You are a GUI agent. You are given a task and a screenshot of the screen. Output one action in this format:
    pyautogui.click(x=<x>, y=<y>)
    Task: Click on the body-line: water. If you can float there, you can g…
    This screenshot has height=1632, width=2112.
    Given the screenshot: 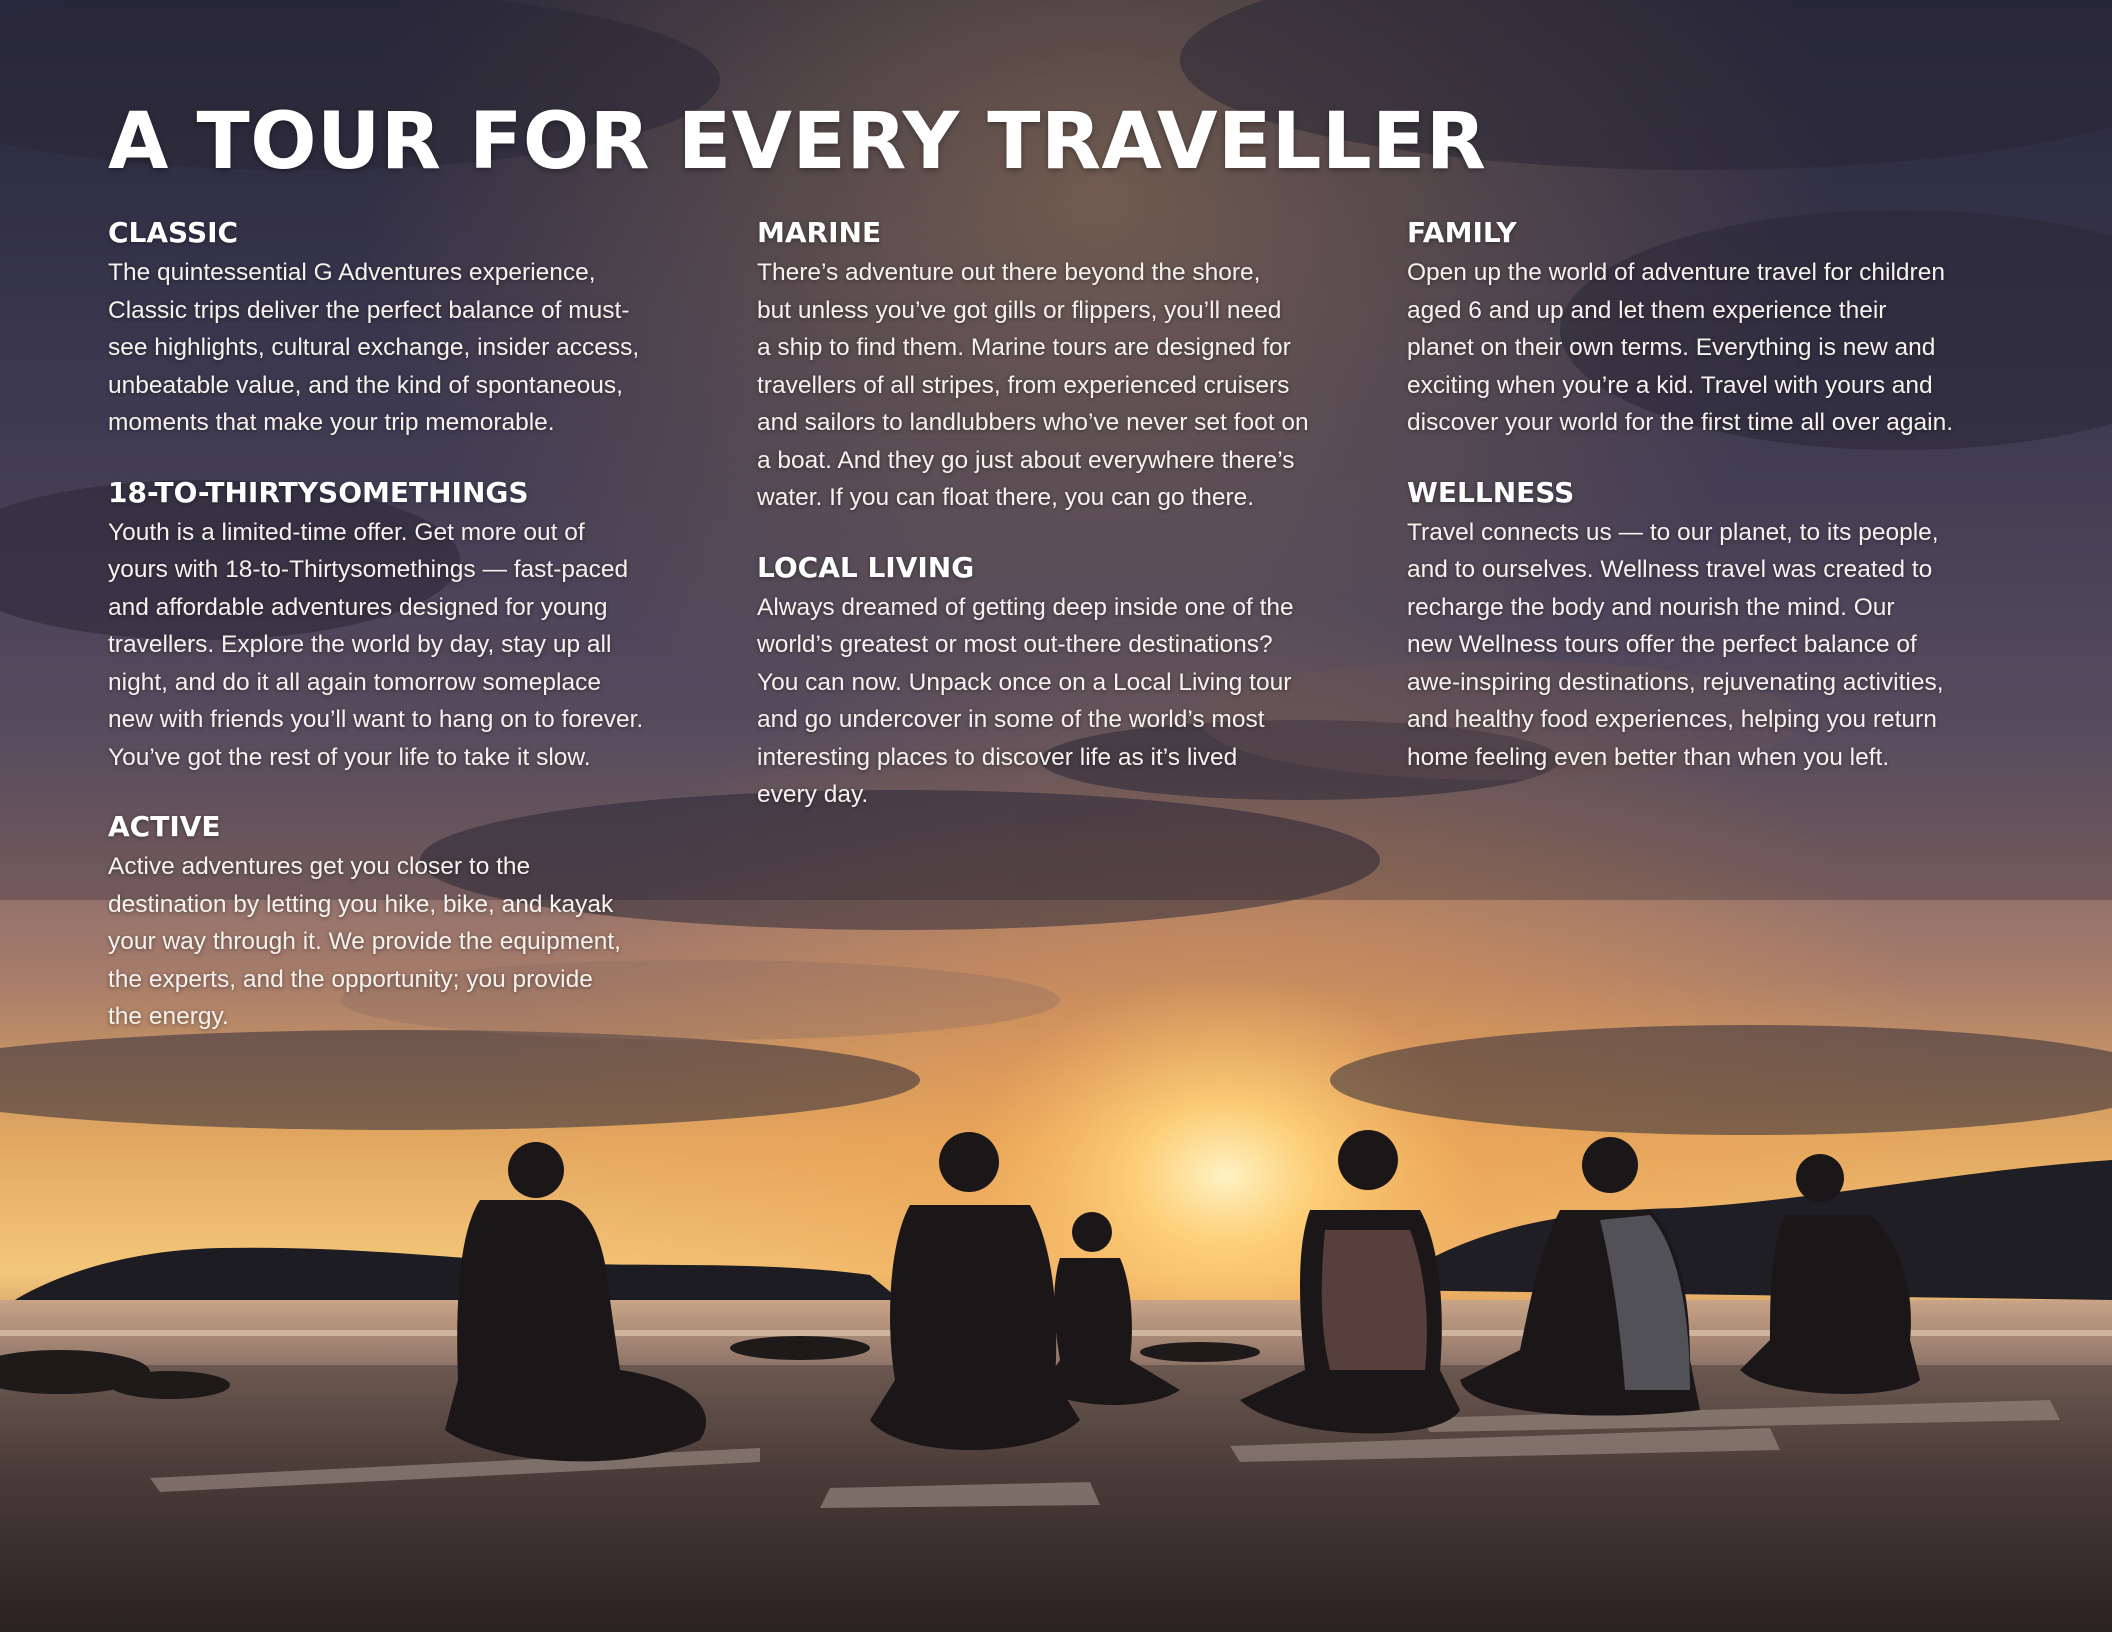 What is the action you would take?
    pyautogui.click(x=1006, y=497)
    